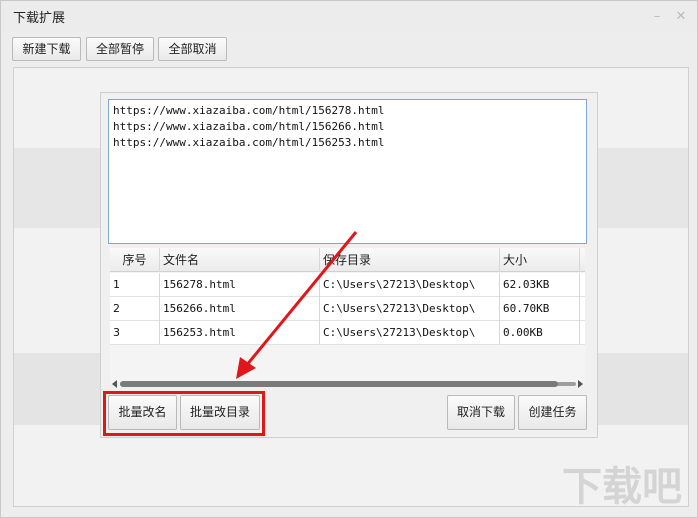 The height and width of the screenshot is (518, 698). I want to click on watermark-logo: 下载吧, so click(622, 487).